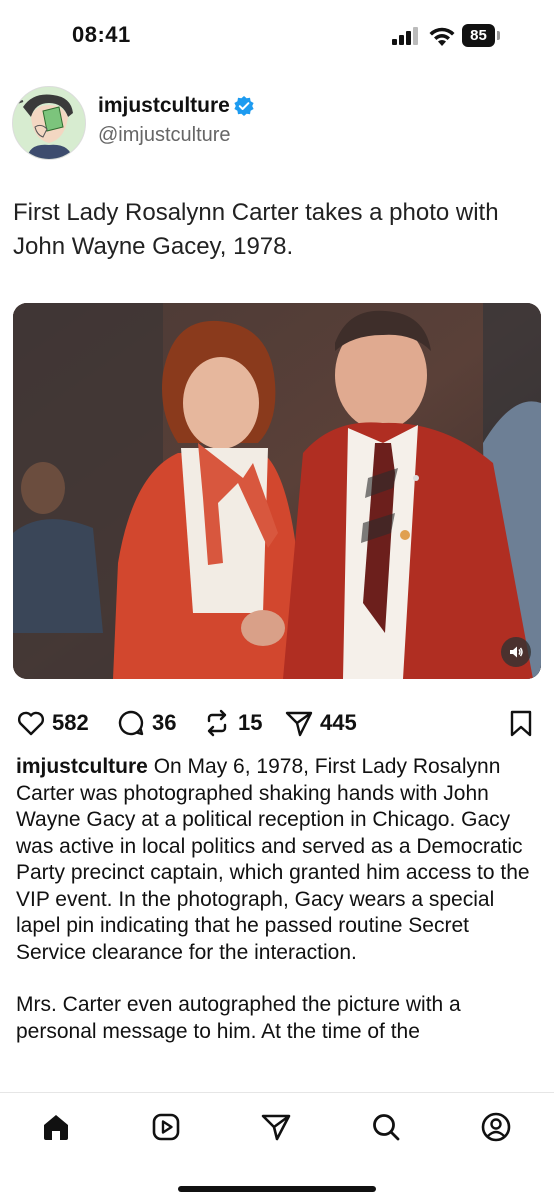  What do you see at coordinates (442, 36) in the screenshot?
I see `wifi-icon` at bounding box center [442, 36].